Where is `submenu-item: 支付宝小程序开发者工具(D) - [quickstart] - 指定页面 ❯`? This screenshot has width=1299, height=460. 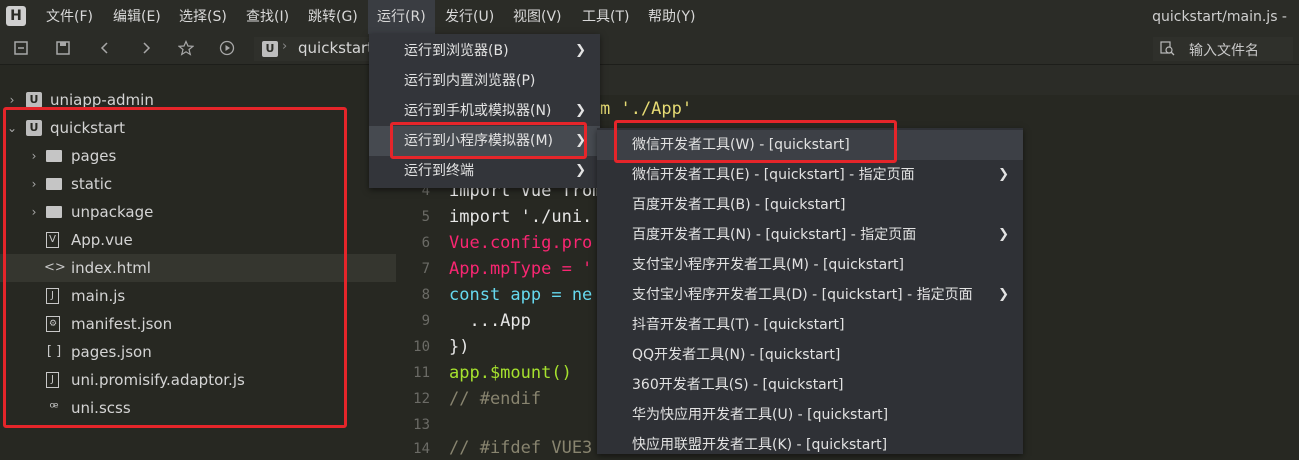 submenu-item: 支付宝小程序开发者工具(D) - [quickstart] - 指定页面 ❯ is located at coordinates (810, 295).